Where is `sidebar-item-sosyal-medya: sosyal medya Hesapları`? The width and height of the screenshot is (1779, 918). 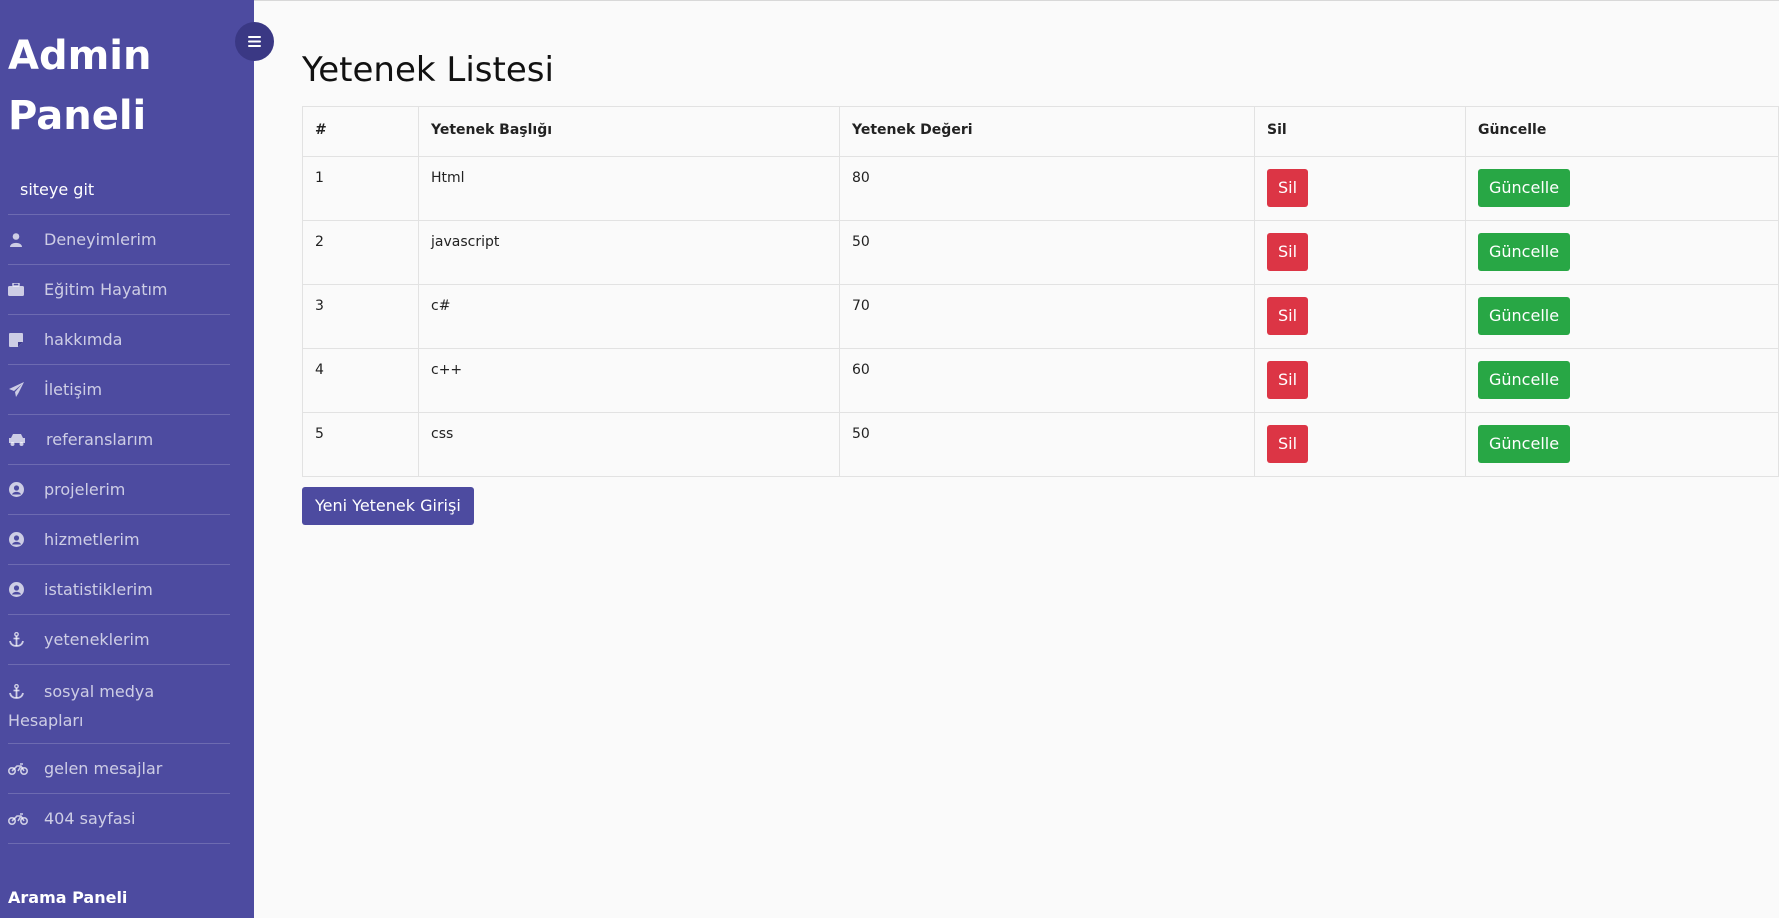 sidebar-item-sosyal-medya: sosyal medya Hesapları is located at coordinates (119, 704).